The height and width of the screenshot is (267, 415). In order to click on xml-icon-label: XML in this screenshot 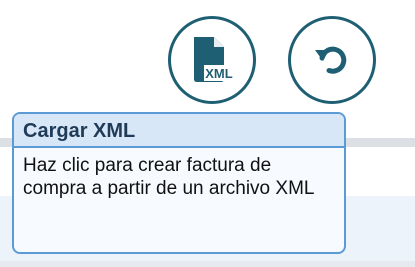, I will do `click(219, 73)`.